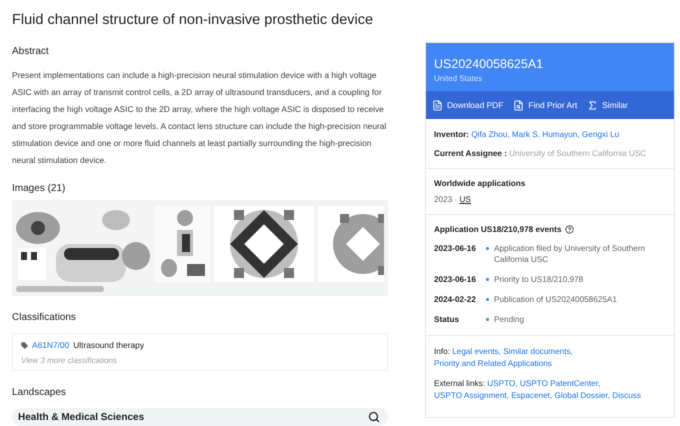 This screenshot has height=426, width=680. I want to click on patent-country: United States, so click(459, 78).